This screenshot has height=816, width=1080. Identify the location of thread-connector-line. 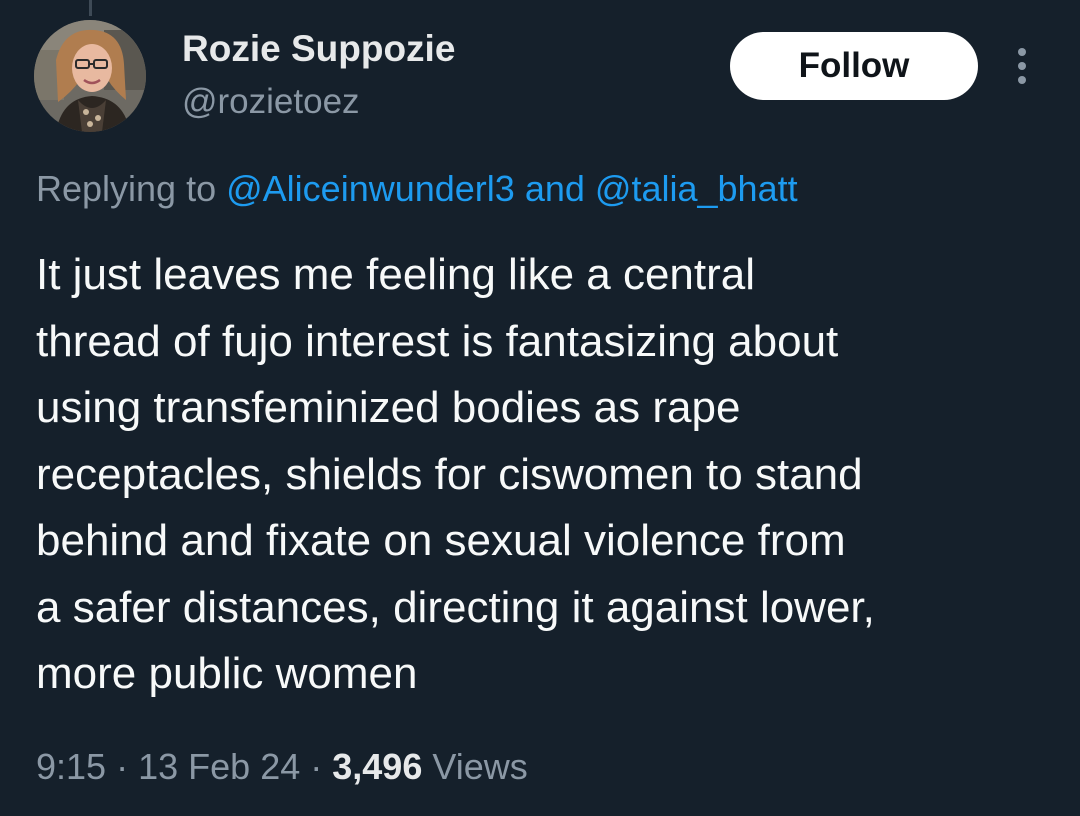
(90, 8).